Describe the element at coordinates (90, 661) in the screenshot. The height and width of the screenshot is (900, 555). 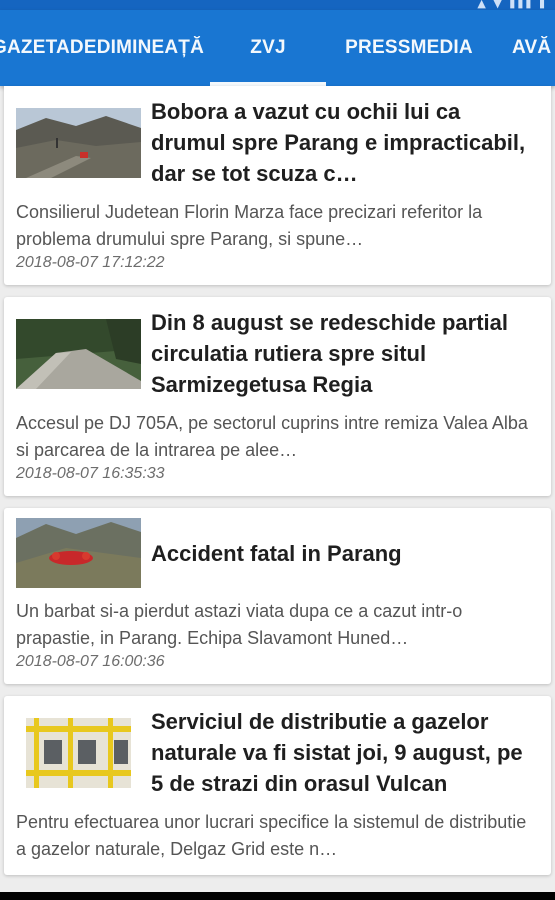
I see `article-date: 2018-08-07 16:00:36` at that location.